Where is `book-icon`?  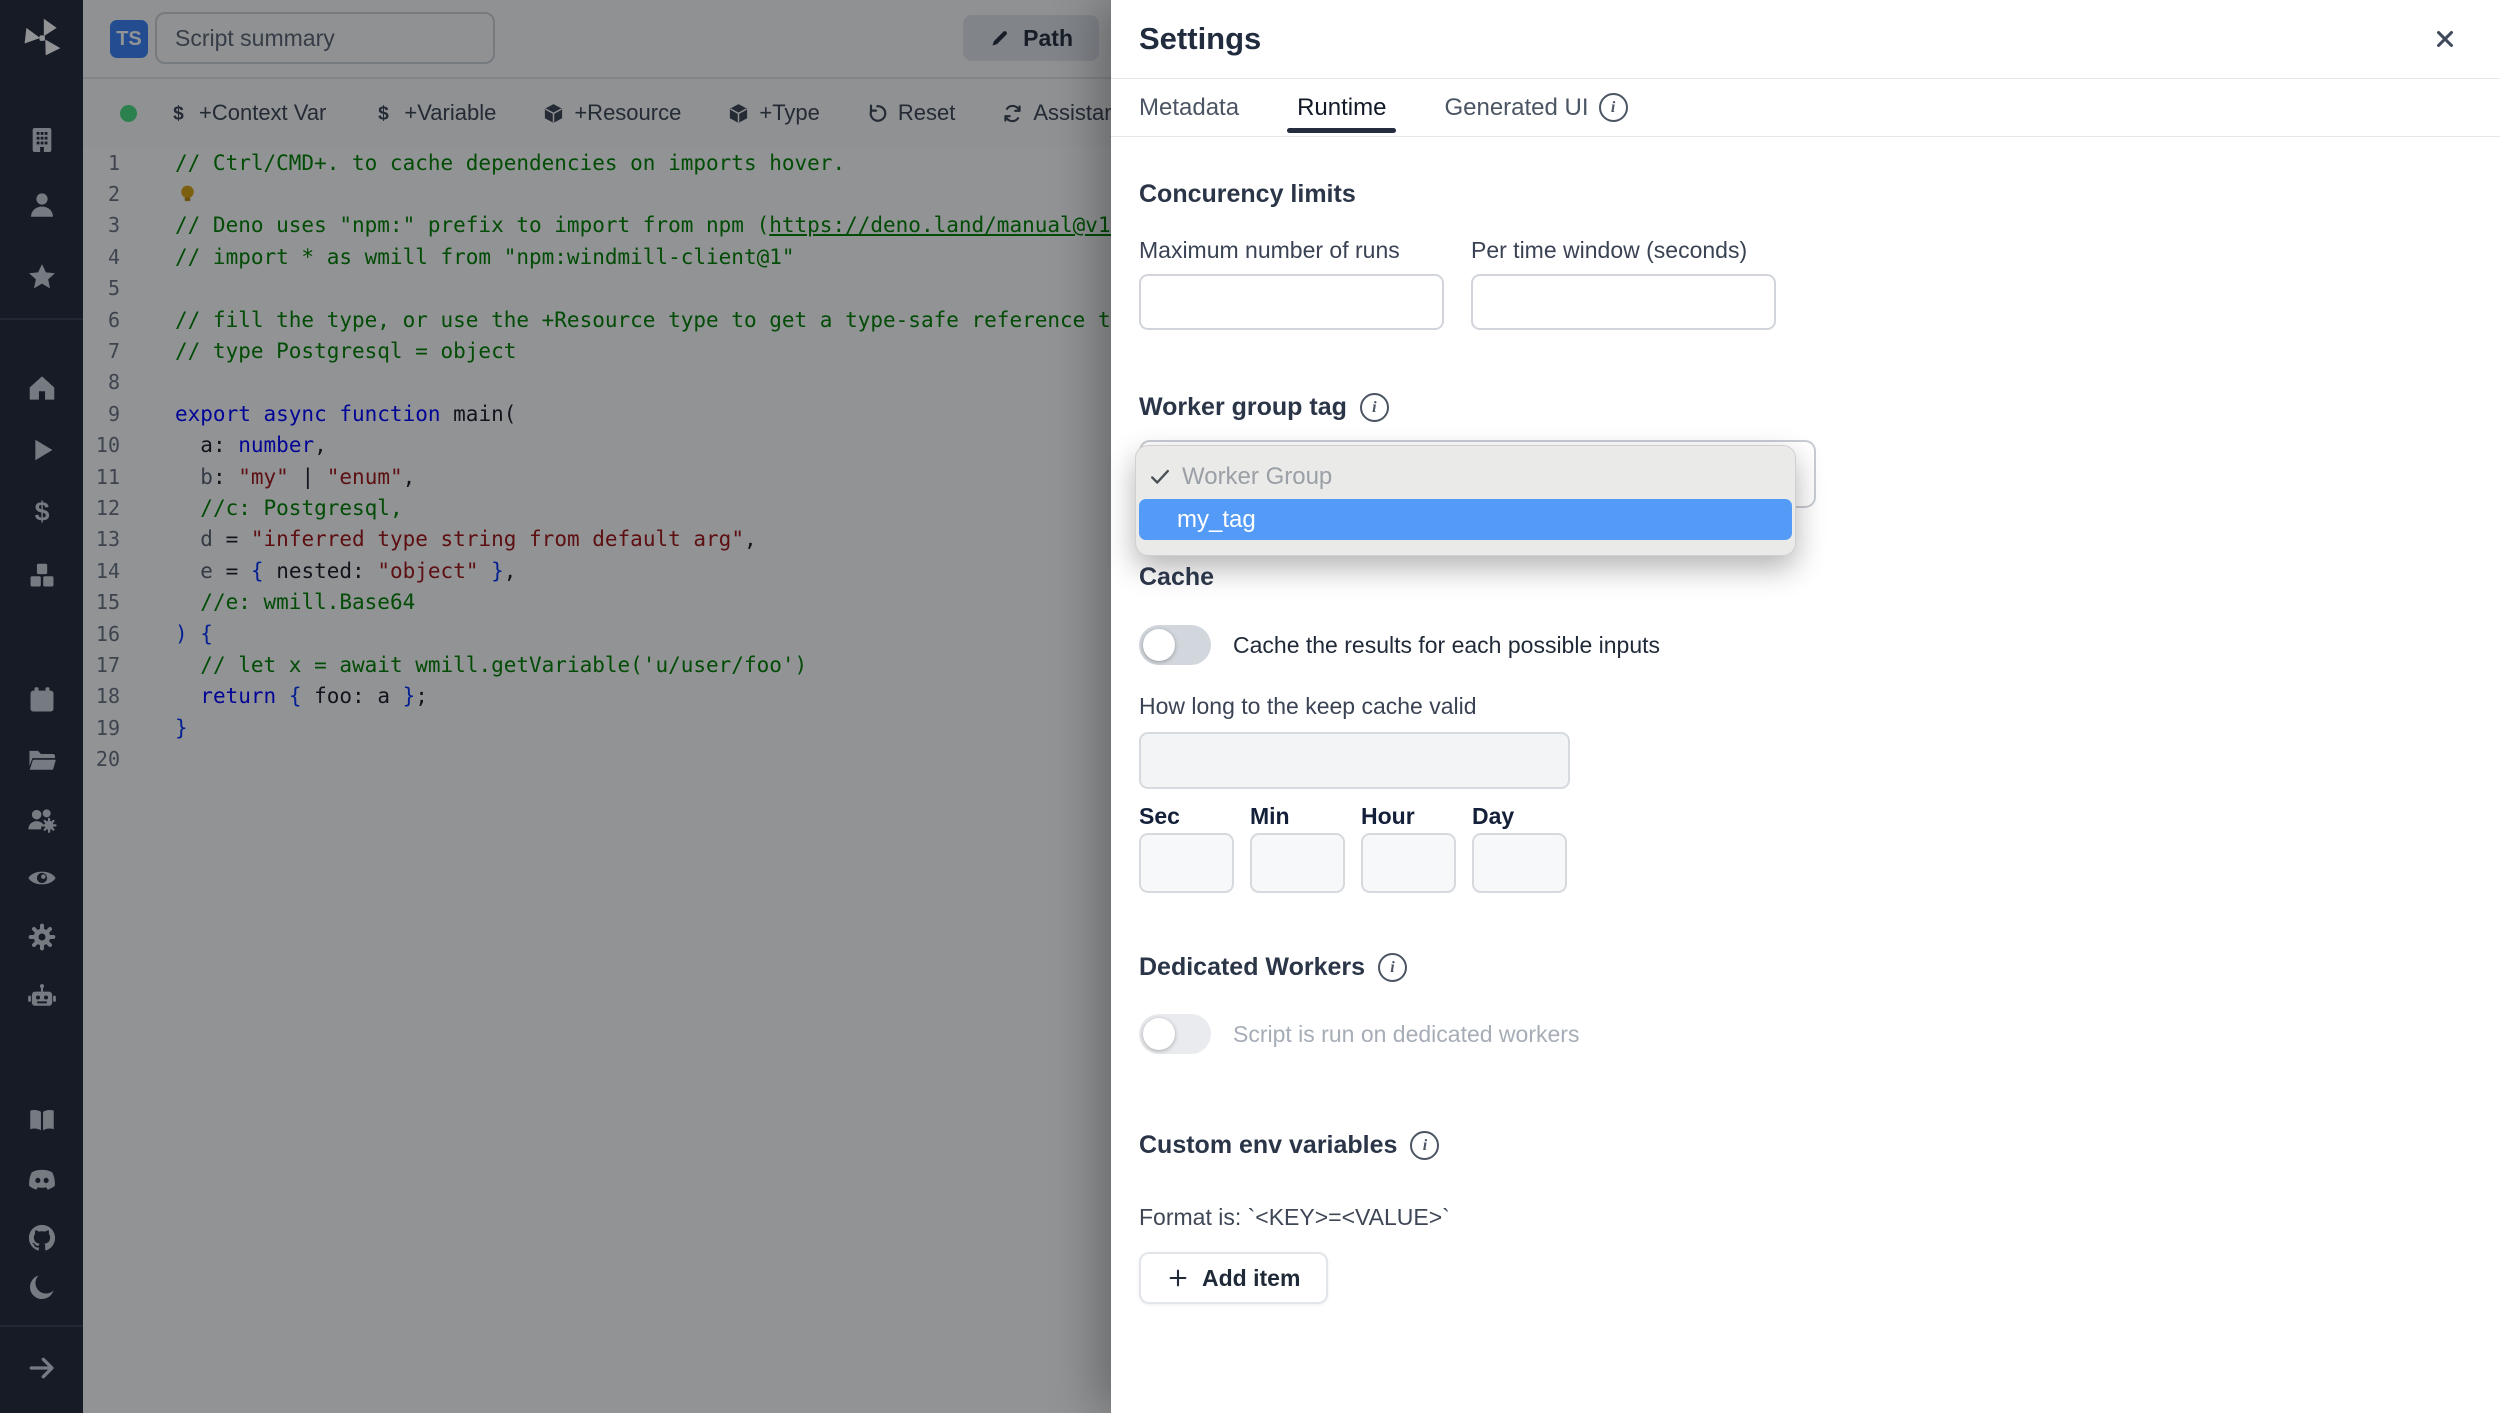 book-icon is located at coordinates (42, 1120).